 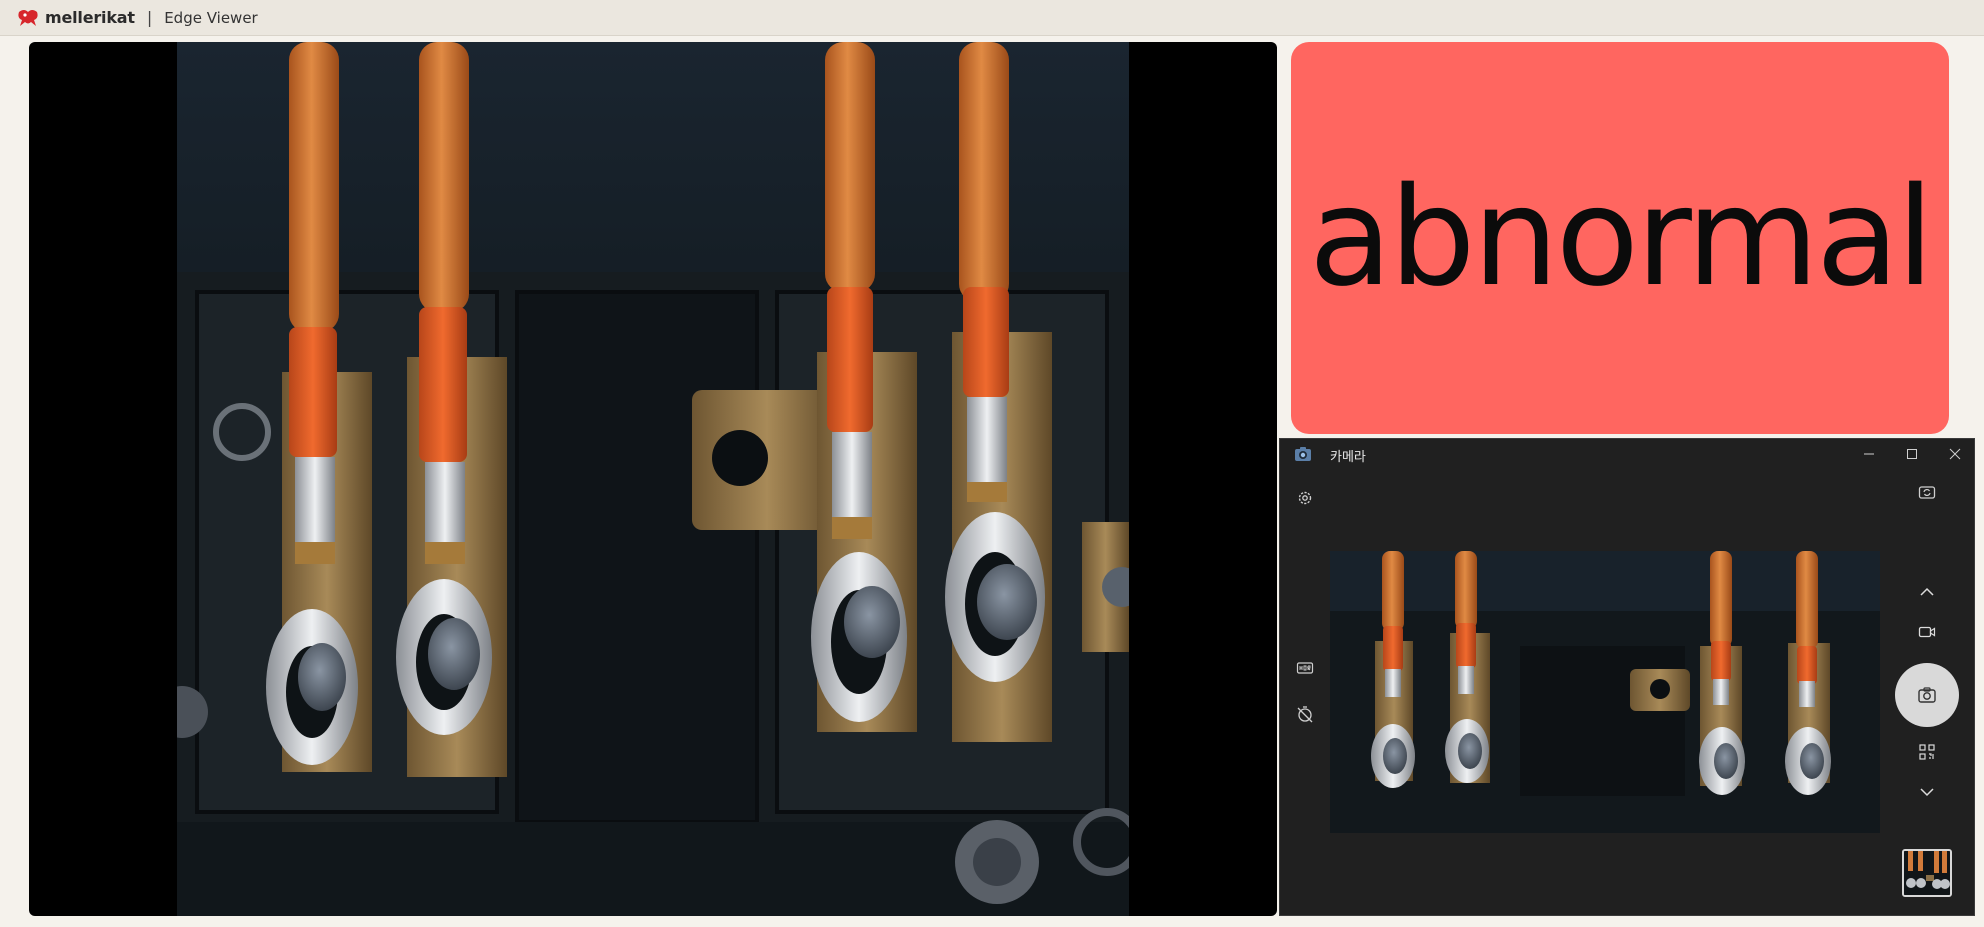 I want to click on thumbnail-image, so click(x=1927, y=873).